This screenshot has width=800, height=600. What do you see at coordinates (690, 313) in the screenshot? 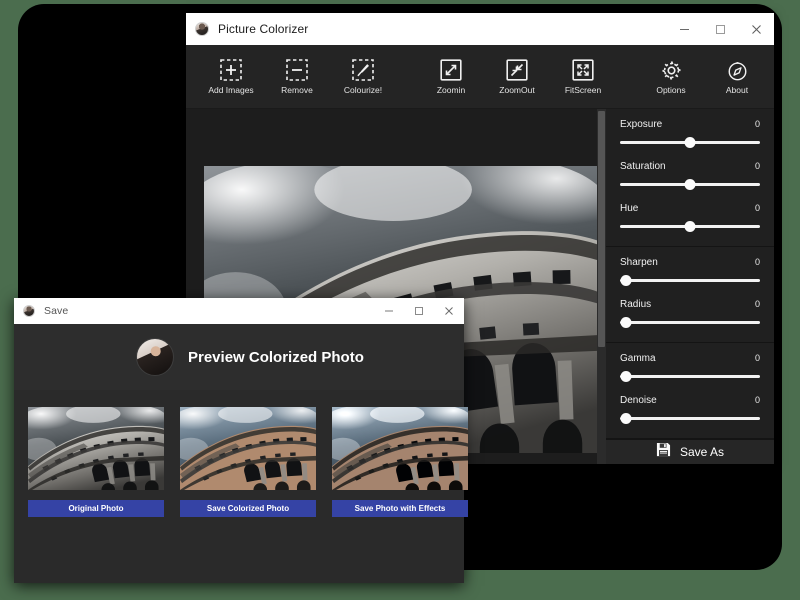
I see `slider-radius: Radius 0` at bounding box center [690, 313].